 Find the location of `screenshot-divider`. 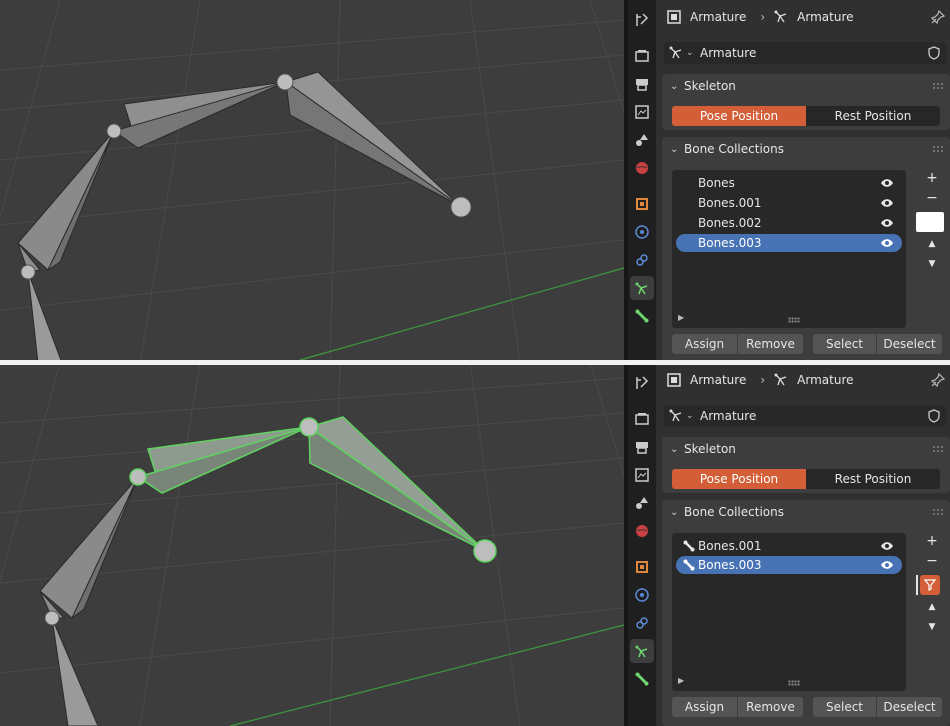

screenshot-divider is located at coordinates (475, 362).